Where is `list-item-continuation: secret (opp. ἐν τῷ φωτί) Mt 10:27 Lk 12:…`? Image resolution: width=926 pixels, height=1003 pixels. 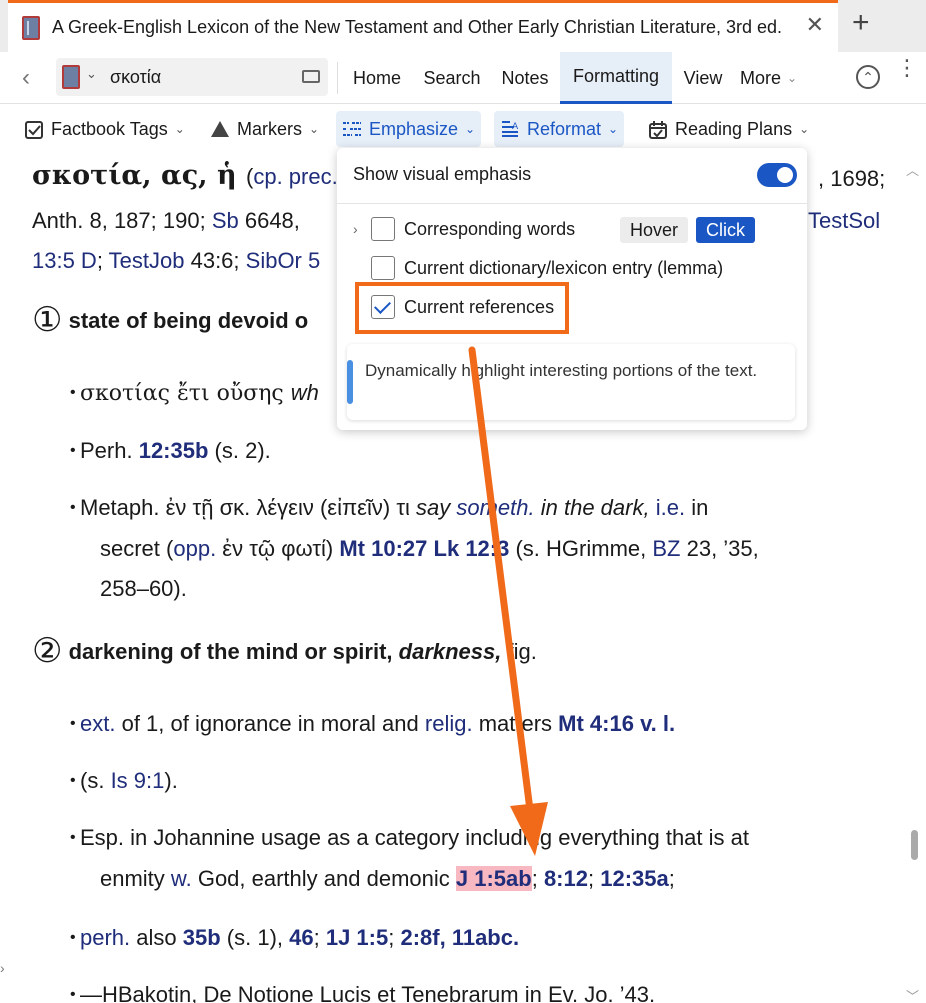 list-item-continuation: secret (opp. ἐν τῷ φωτί) Mt 10:27 Lk 12:… is located at coordinates (429, 549).